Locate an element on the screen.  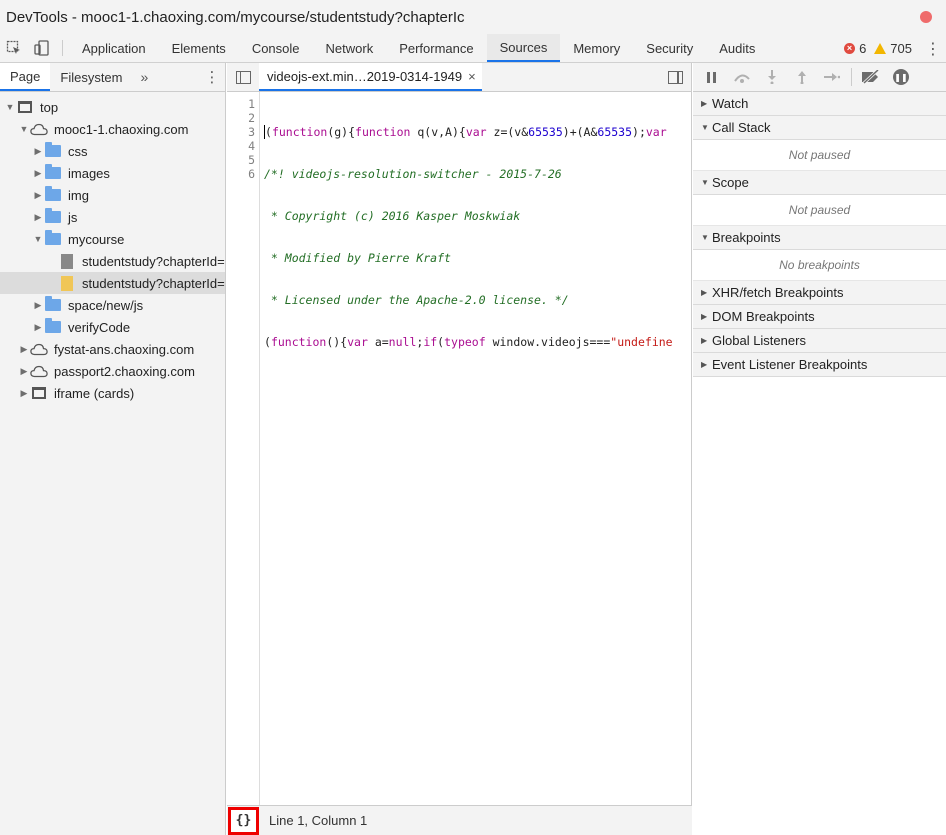
toggle-debugger-button is located at coordinates (675, 77).